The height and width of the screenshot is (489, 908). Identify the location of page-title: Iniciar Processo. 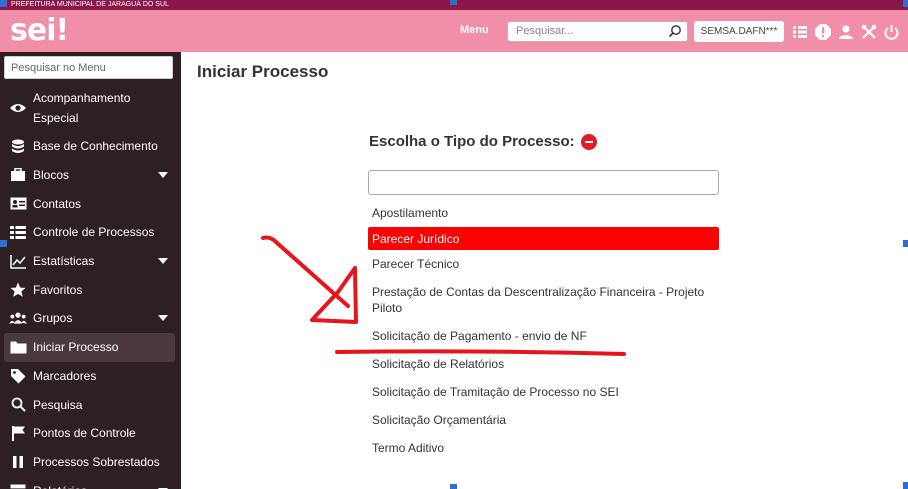
(263, 71).